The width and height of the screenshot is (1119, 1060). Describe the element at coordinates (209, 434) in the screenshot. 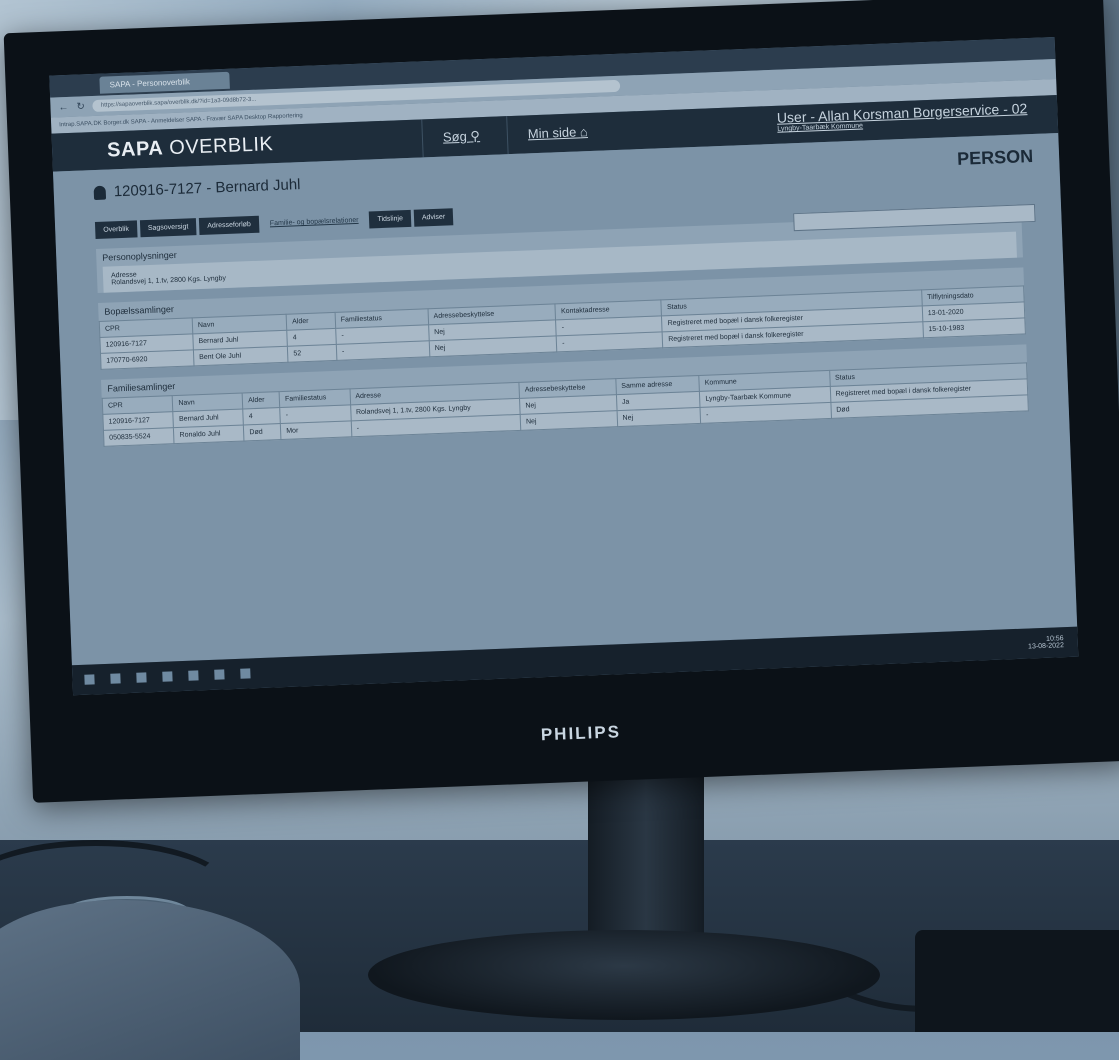

I see `table-cell: Ronaldo Juhl` at that location.